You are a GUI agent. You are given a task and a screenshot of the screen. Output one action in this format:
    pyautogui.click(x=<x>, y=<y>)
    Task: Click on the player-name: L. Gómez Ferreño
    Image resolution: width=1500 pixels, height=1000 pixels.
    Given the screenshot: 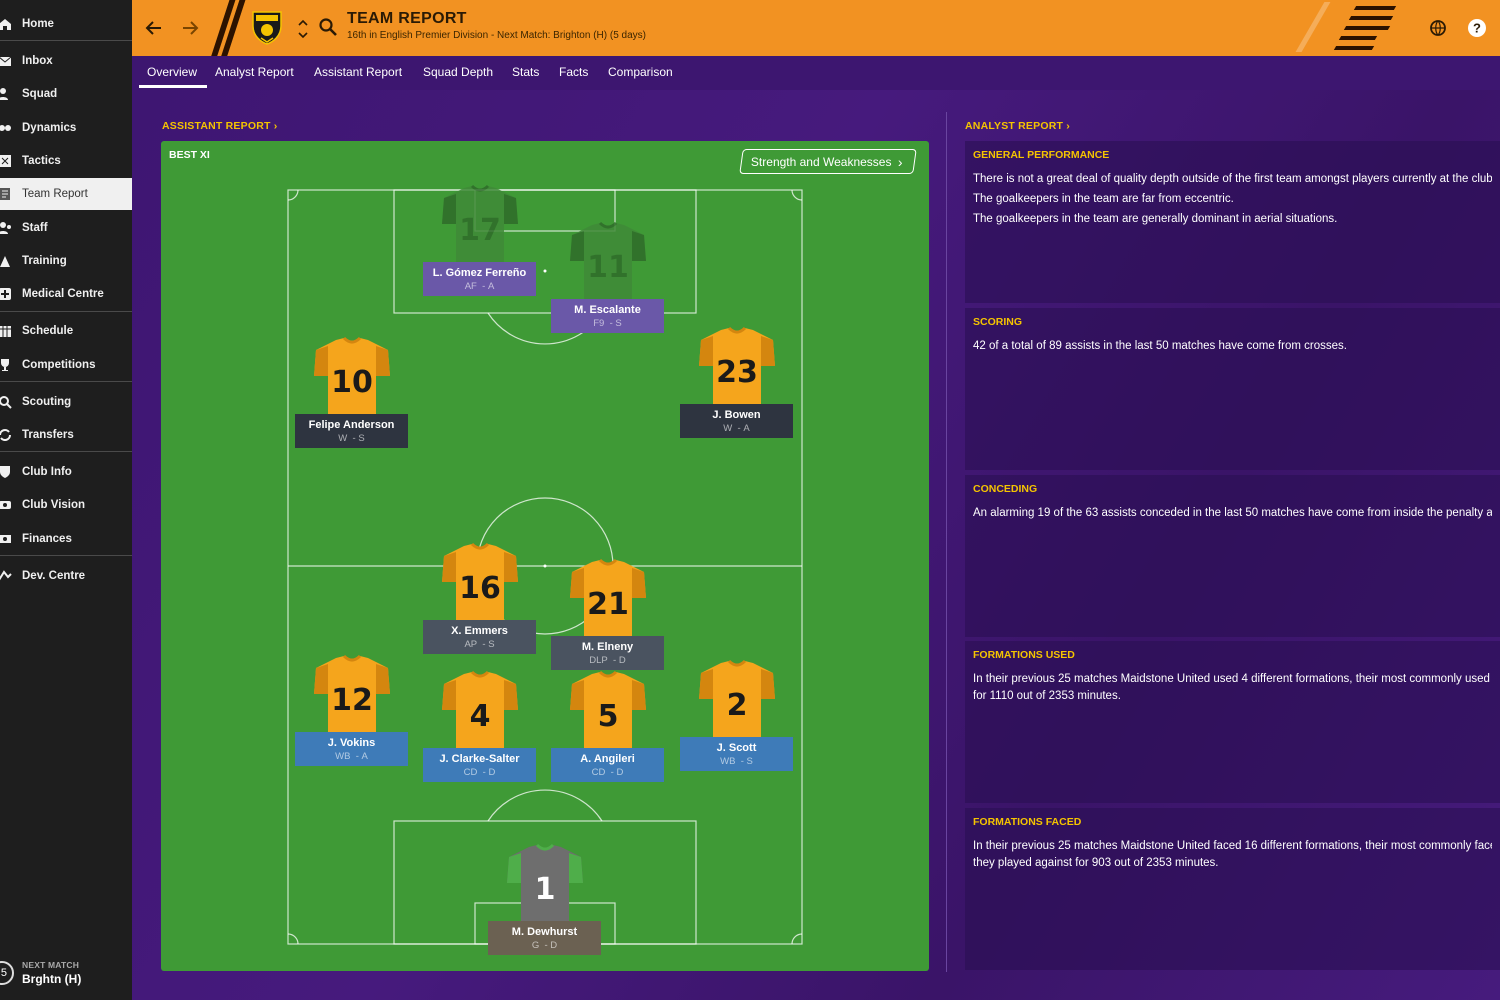 What is the action you would take?
    pyautogui.click(x=479, y=272)
    